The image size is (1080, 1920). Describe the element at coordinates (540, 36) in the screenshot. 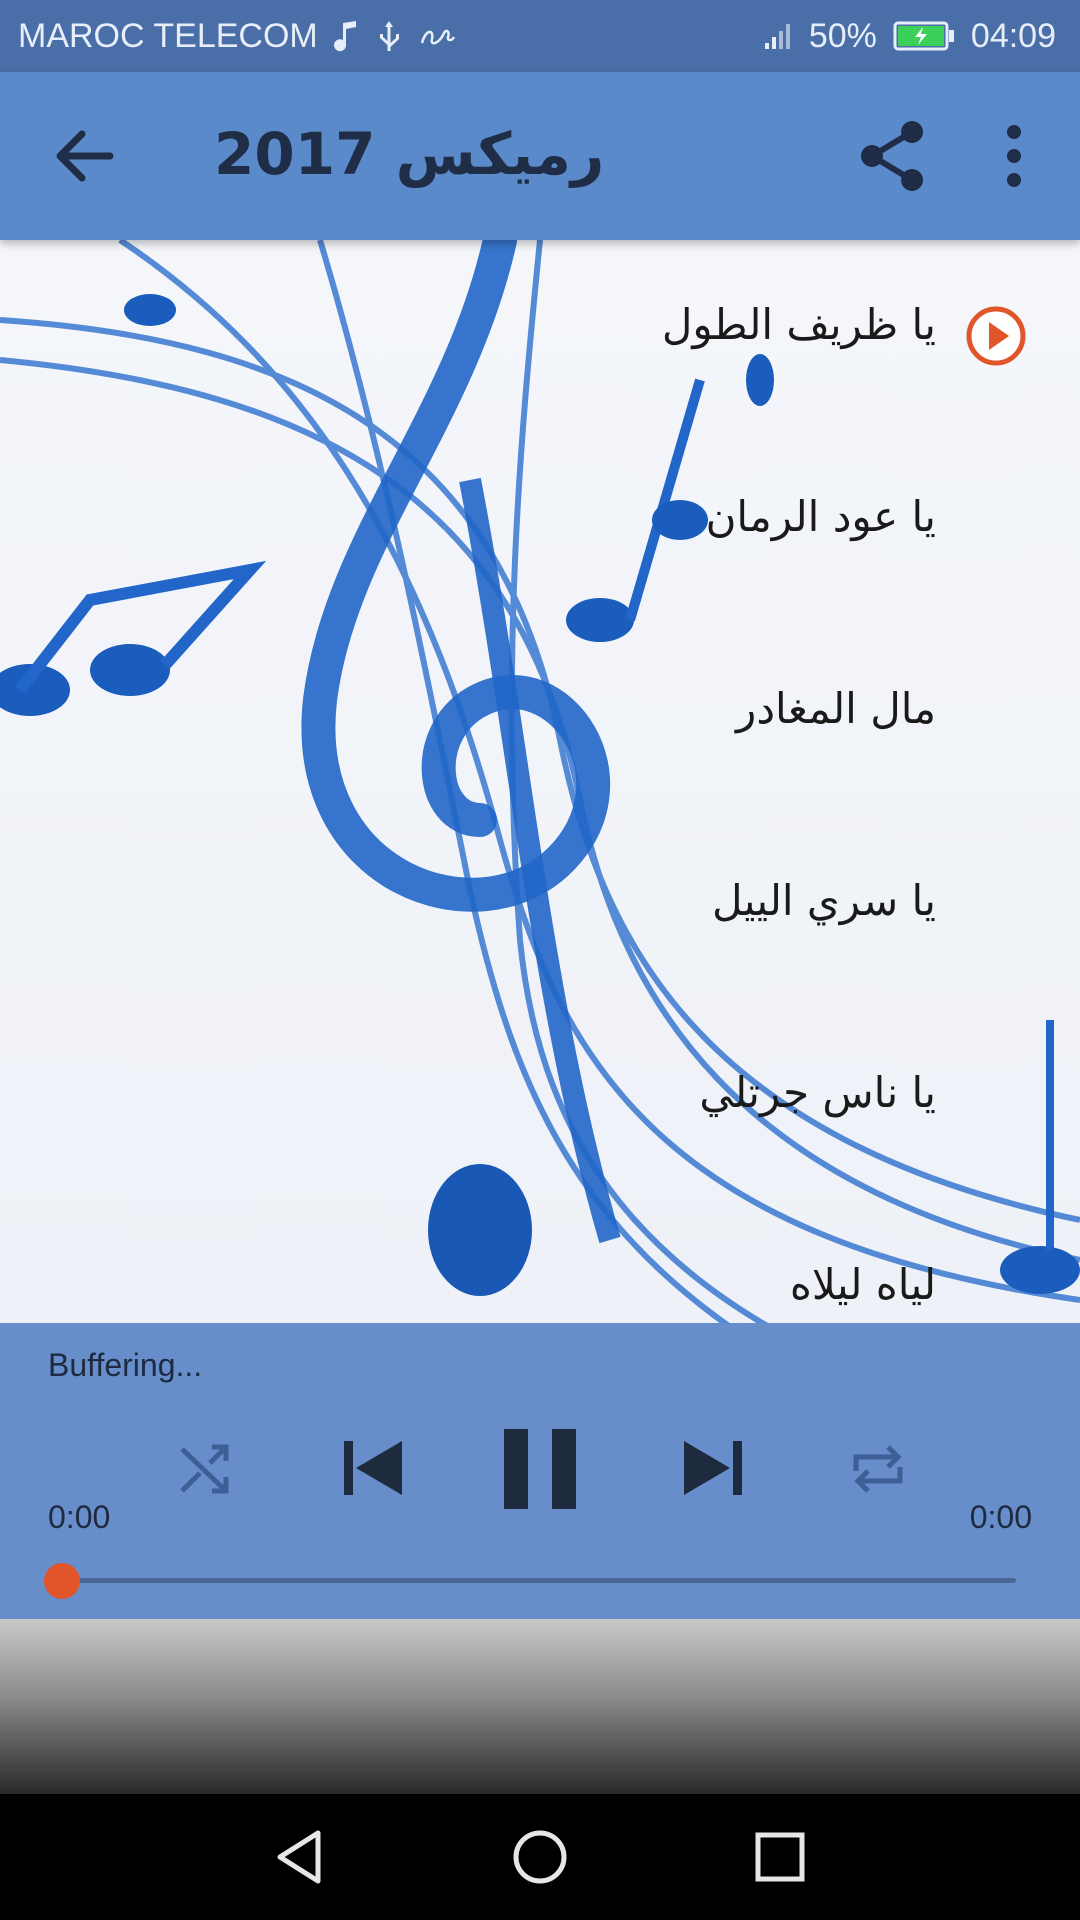

I see `status-bar: MAROC TELECOM 50% 04:09` at that location.